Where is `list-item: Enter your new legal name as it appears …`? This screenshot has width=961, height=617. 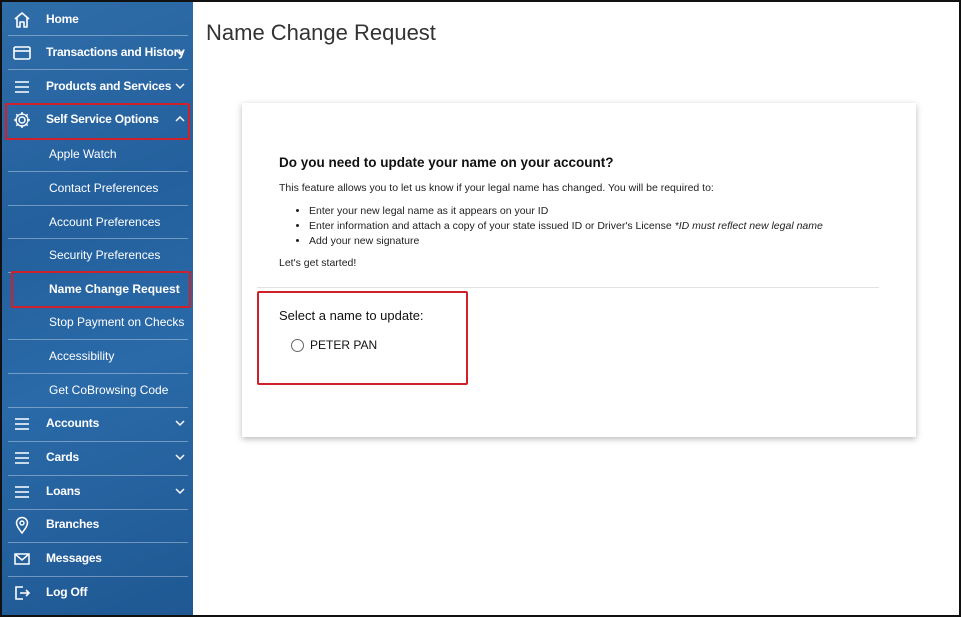 list-item: Enter your new legal name as it appears … is located at coordinates (566, 211).